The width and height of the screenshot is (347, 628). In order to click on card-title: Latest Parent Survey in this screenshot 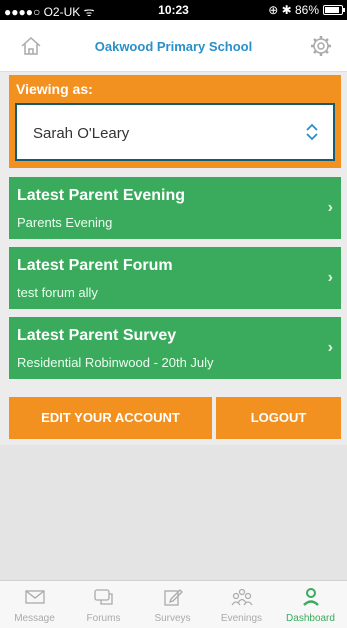, I will do `click(97, 335)`.